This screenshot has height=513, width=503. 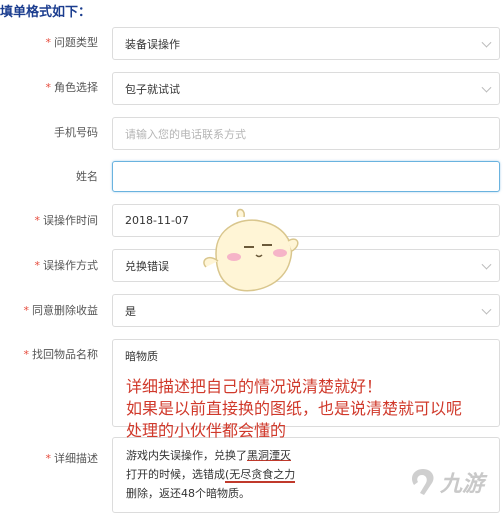 I want to click on item-label: * 找回物品名称, so click(x=61, y=354).